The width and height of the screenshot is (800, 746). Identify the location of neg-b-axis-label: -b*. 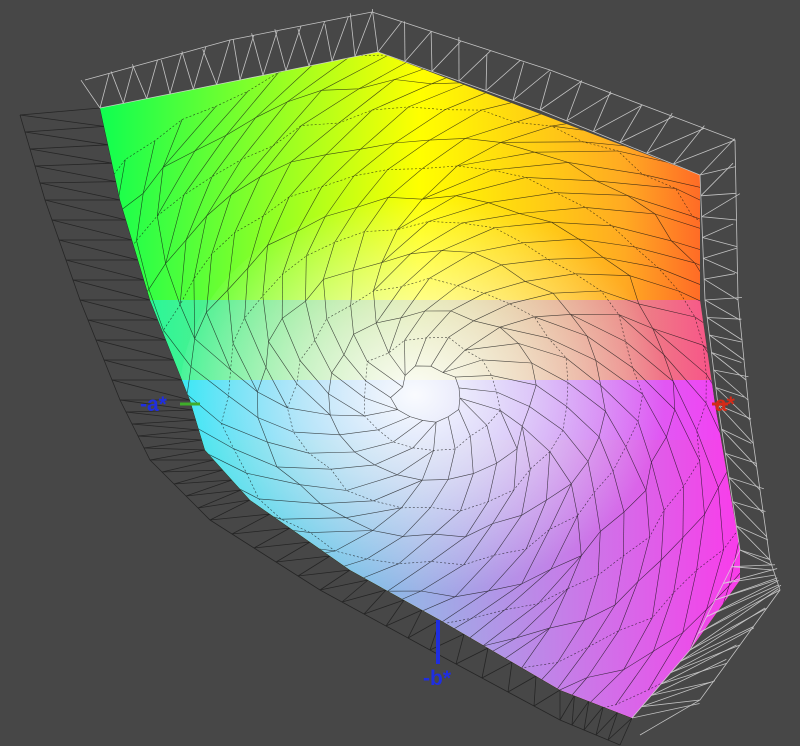
(437, 678).